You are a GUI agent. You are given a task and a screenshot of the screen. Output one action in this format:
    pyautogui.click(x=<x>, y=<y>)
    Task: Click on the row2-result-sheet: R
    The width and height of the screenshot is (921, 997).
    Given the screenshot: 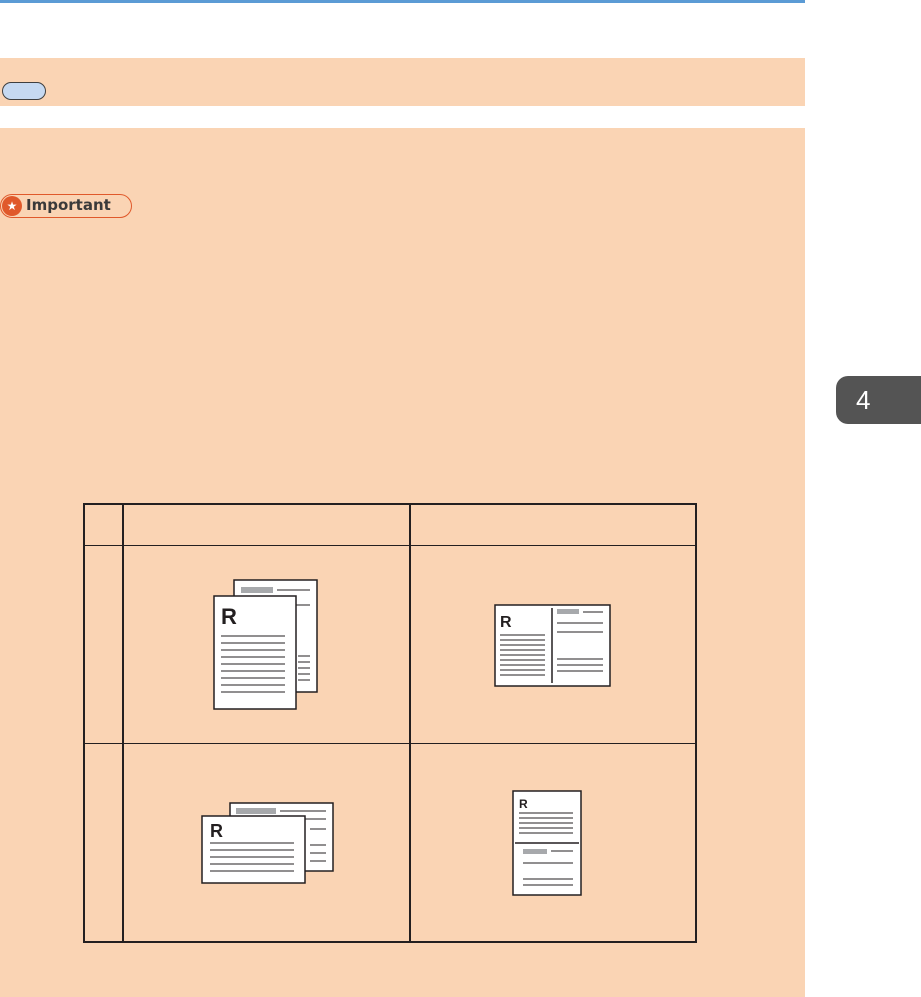 What is the action you would take?
    pyautogui.click(x=547, y=843)
    